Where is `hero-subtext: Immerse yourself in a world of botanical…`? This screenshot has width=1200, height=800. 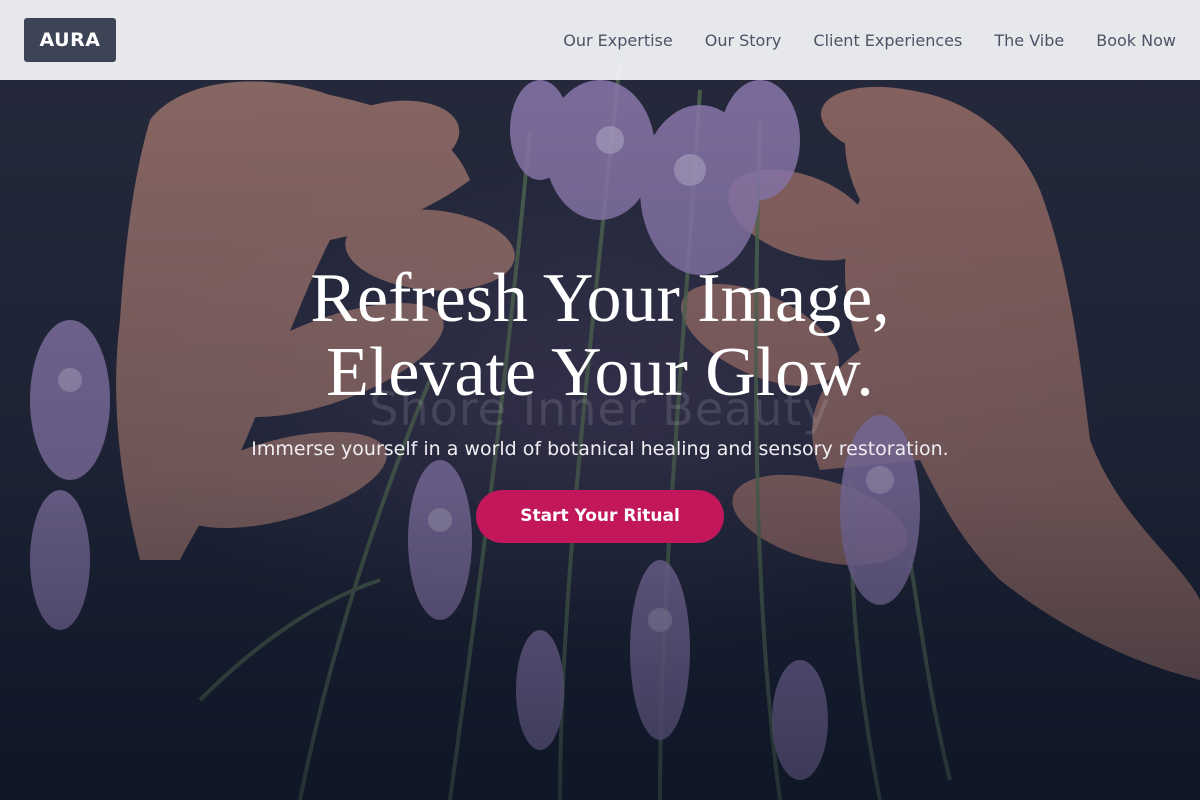
hero-subtext: Immerse yourself in a world of botanical… is located at coordinates (600, 449).